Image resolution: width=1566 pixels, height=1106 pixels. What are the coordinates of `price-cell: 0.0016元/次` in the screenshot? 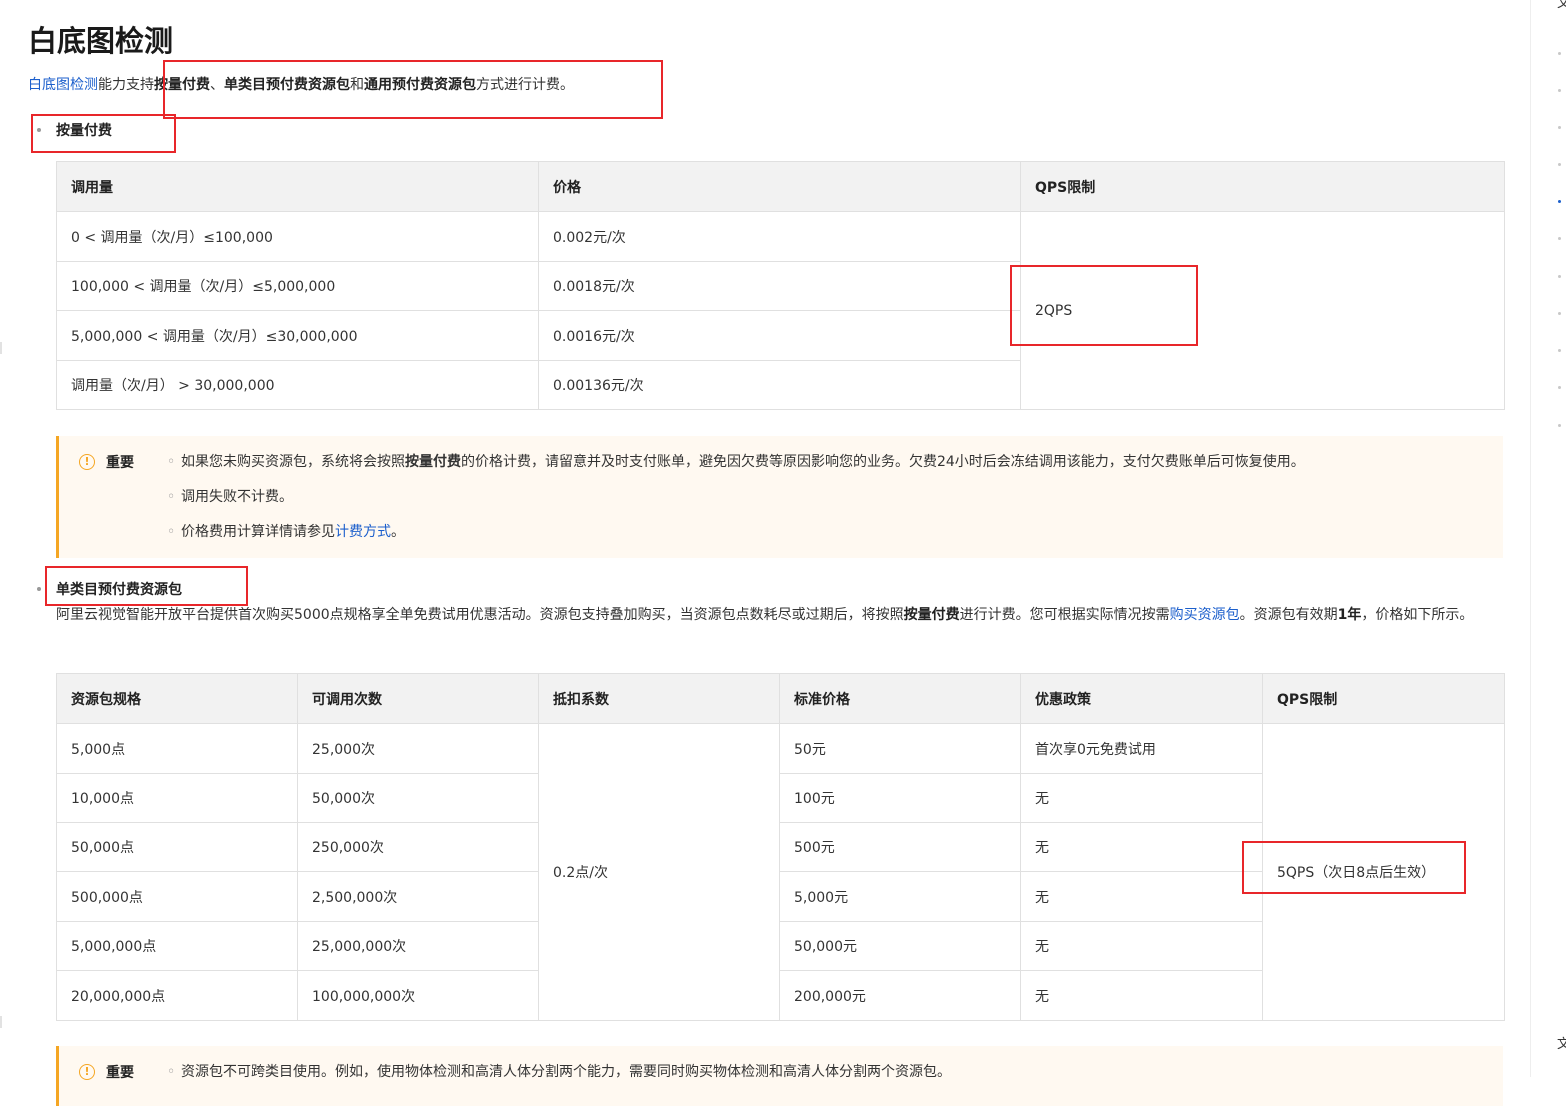 It's located at (779, 335).